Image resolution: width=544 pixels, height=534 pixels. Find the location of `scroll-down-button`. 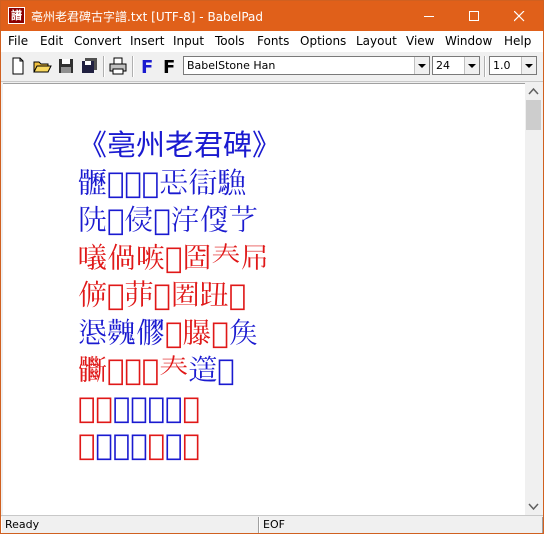

scroll-down-button is located at coordinates (533, 506).